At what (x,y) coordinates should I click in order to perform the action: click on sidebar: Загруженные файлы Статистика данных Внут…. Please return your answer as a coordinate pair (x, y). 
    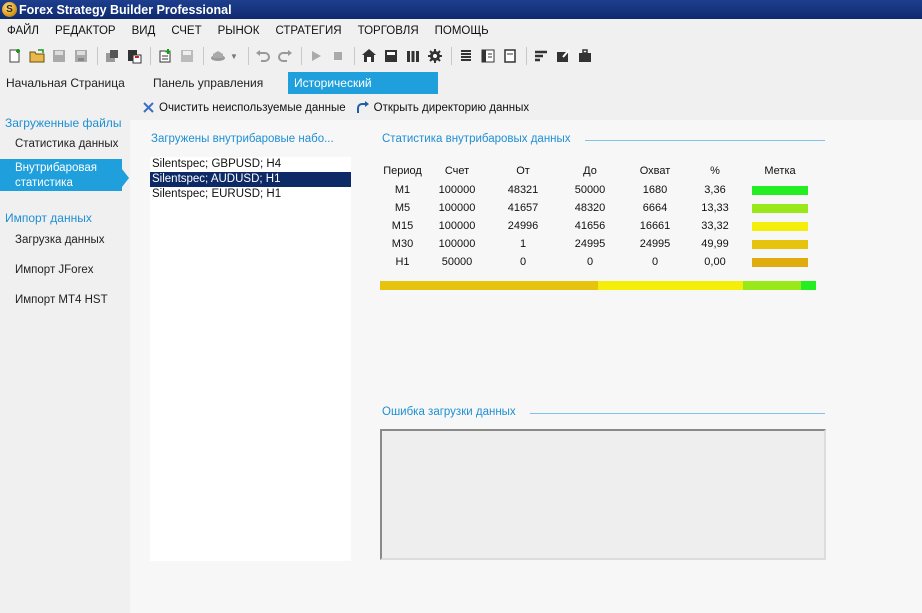
    Looking at the image, I should click on (65, 354).